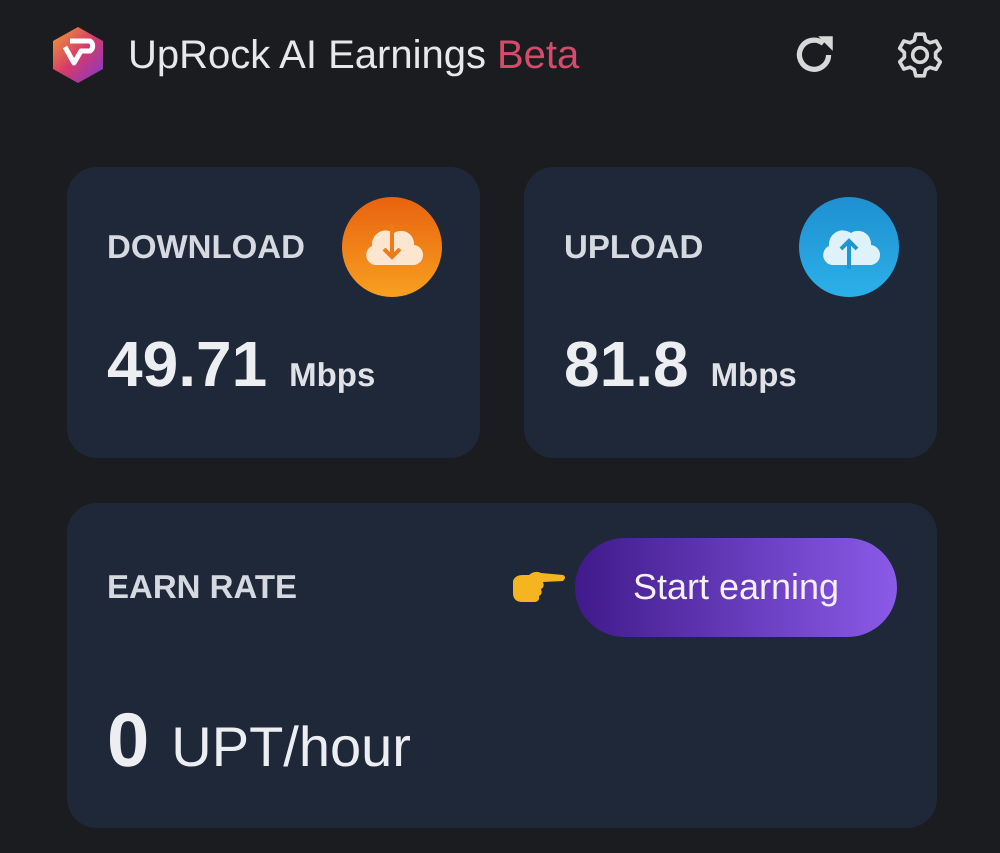 This screenshot has height=853, width=1000. Describe the element at coordinates (920, 55) in the screenshot. I see `settings-icon` at that location.